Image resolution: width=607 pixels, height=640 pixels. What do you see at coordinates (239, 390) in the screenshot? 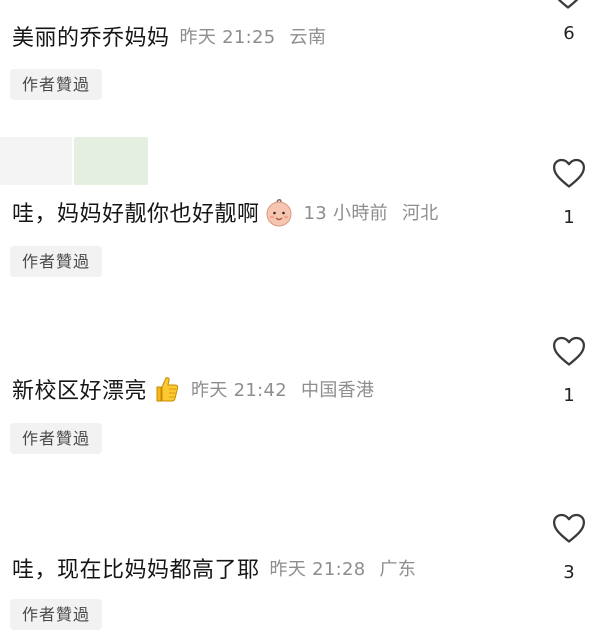
I see `comment-time: 昨天 21:42` at bounding box center [239, 390].